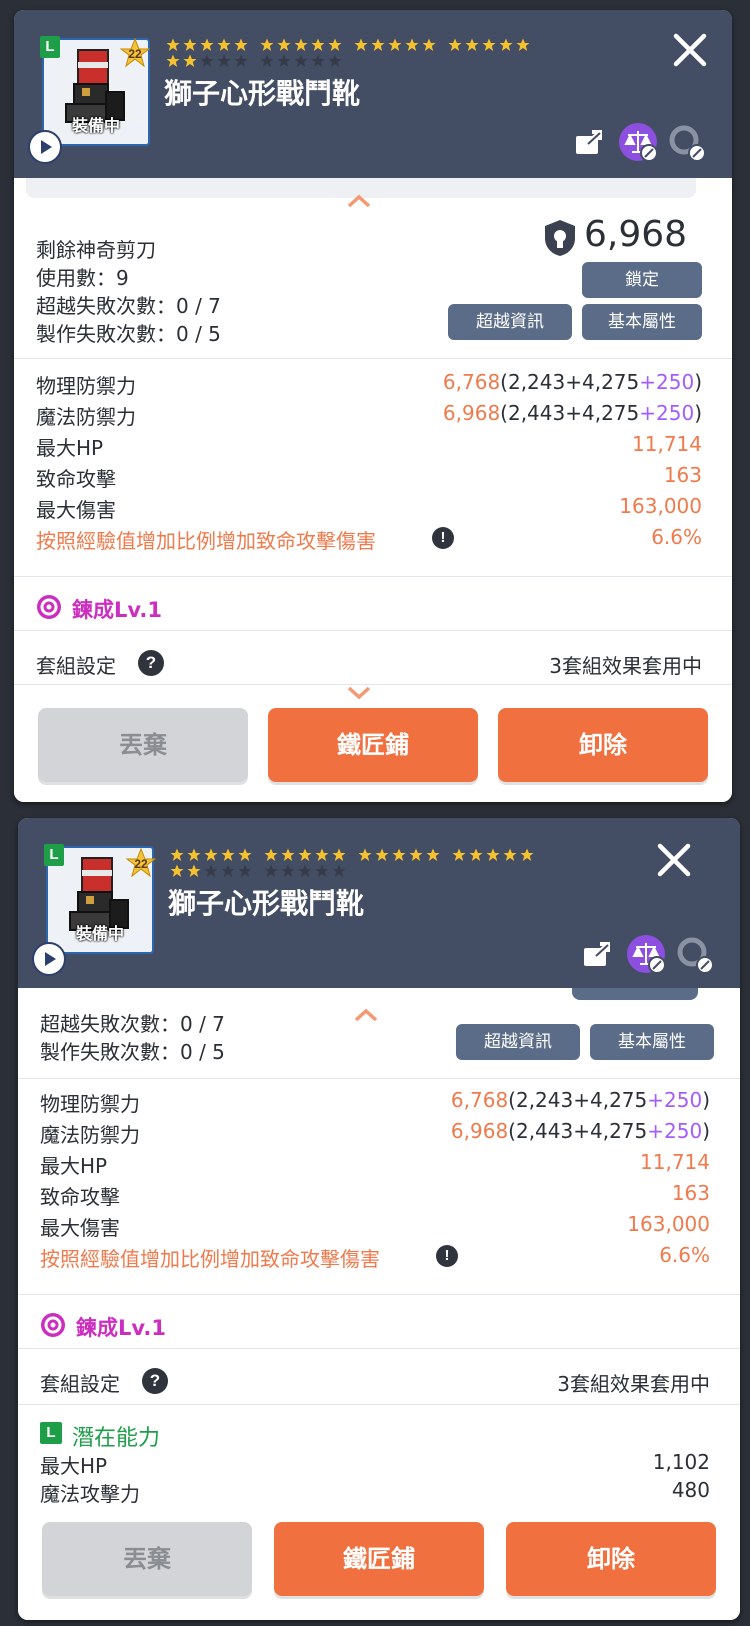 Image resolution: width=750 pixels, height=1626 pixels. I want to click on stat-bonus: +250, so click(675, 1131).